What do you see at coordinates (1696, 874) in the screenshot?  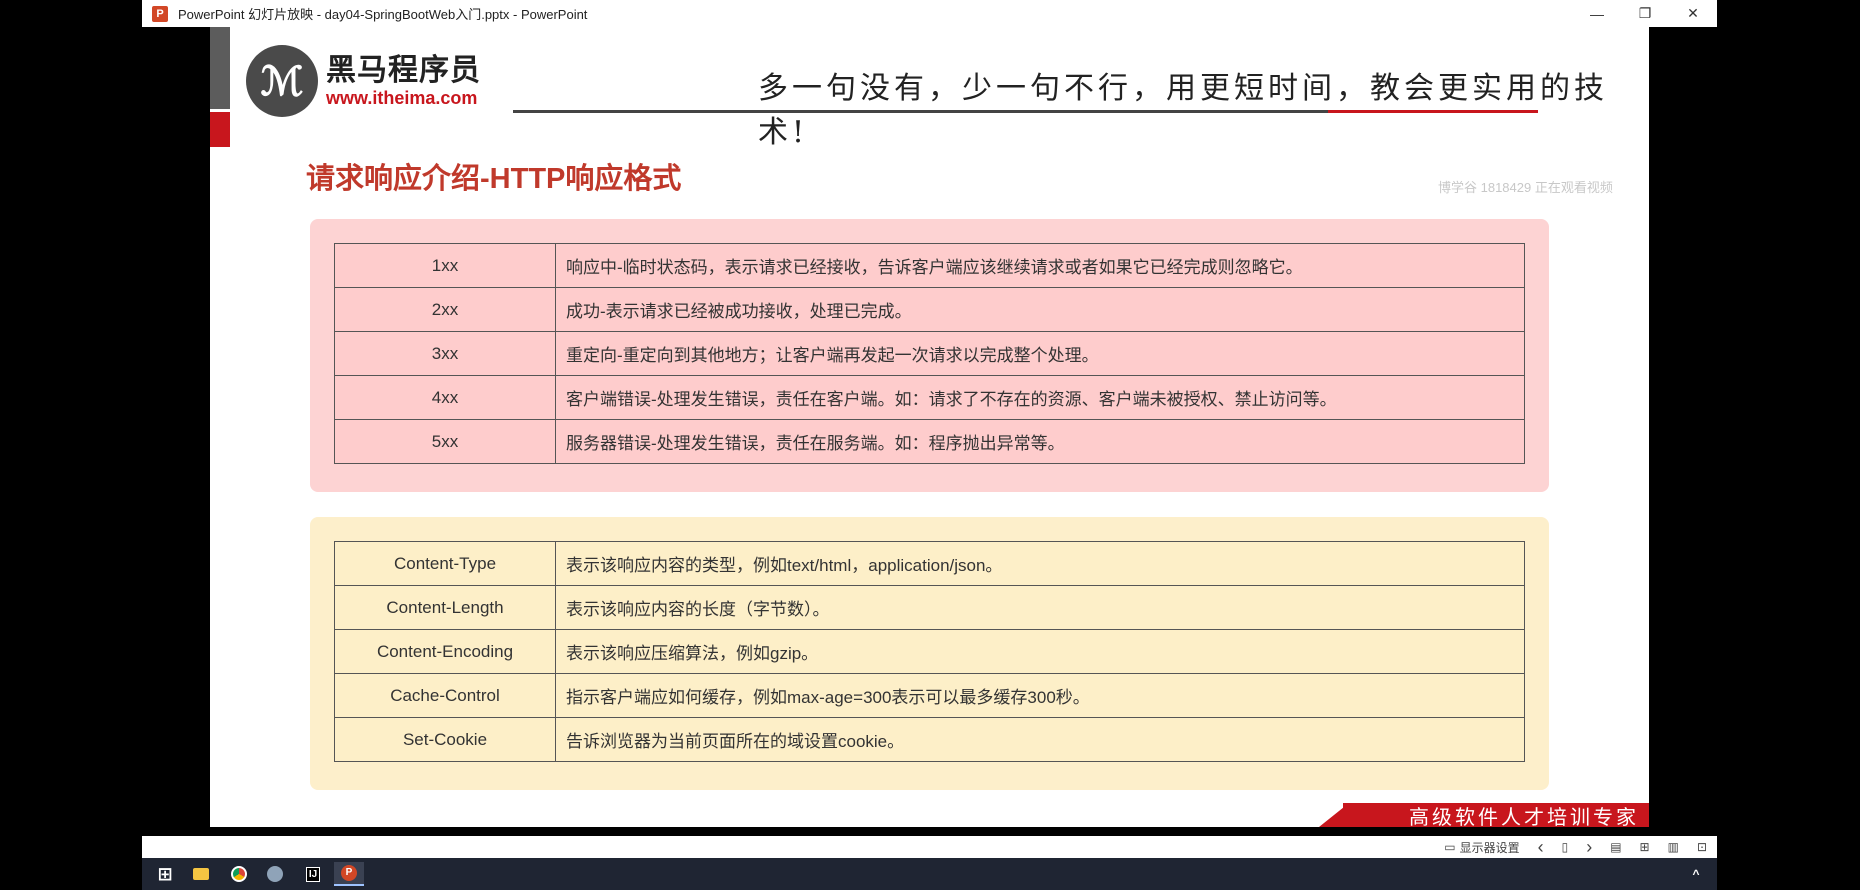 I see `tray-chevron-icon: ^` at bounding box center [1696, 874].